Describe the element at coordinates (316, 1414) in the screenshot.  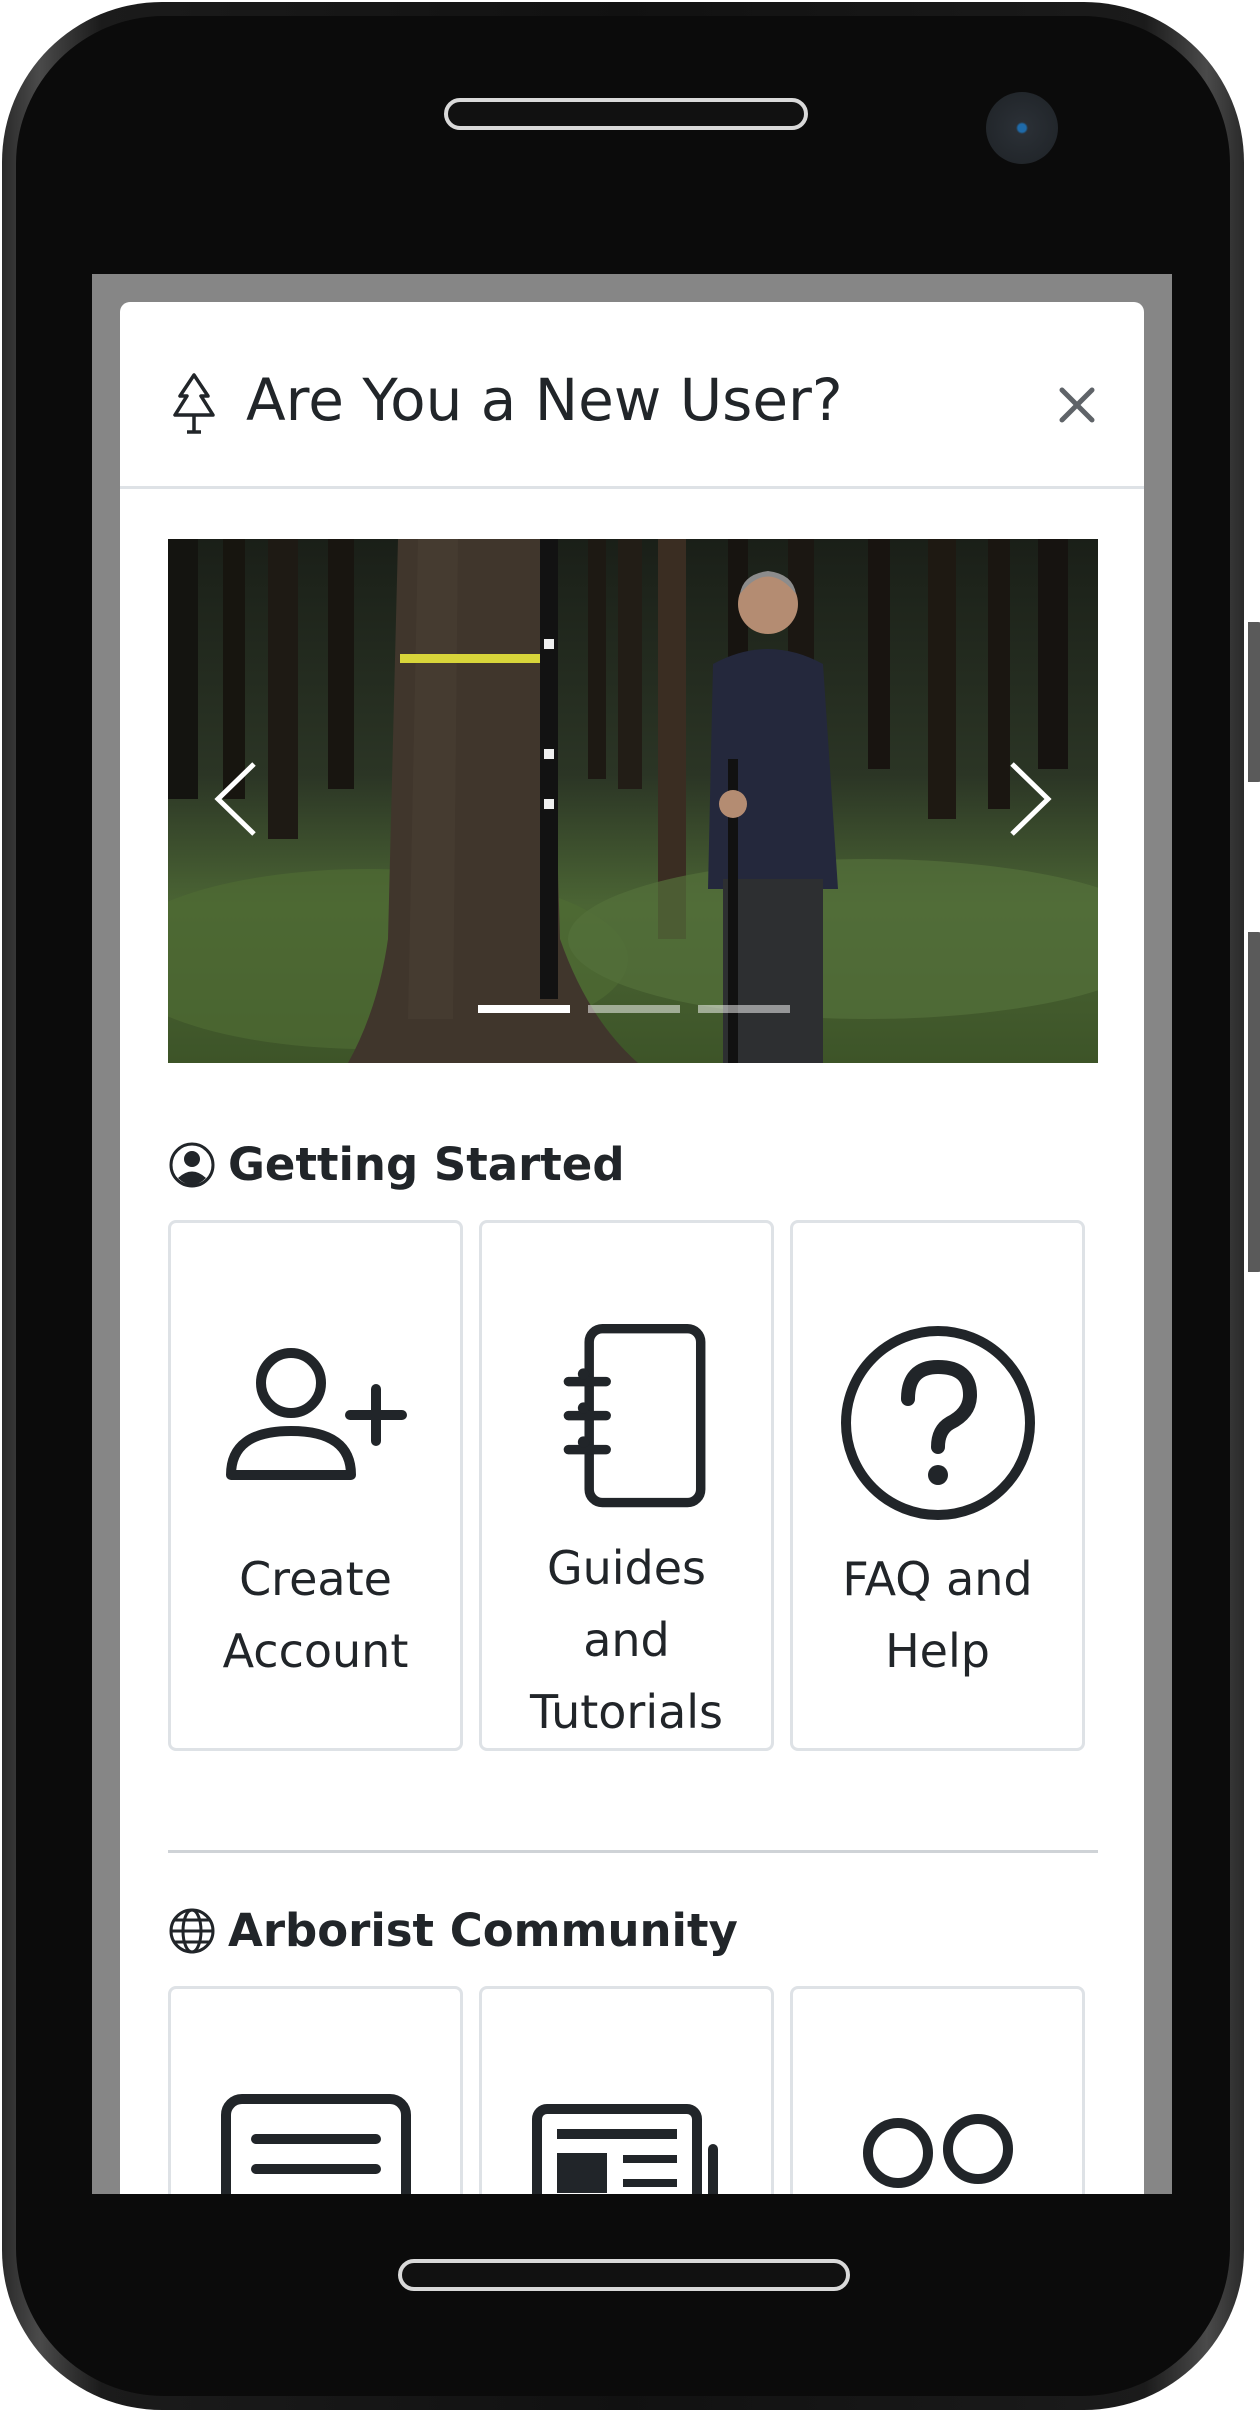
I see `person-add-icon` at that location.